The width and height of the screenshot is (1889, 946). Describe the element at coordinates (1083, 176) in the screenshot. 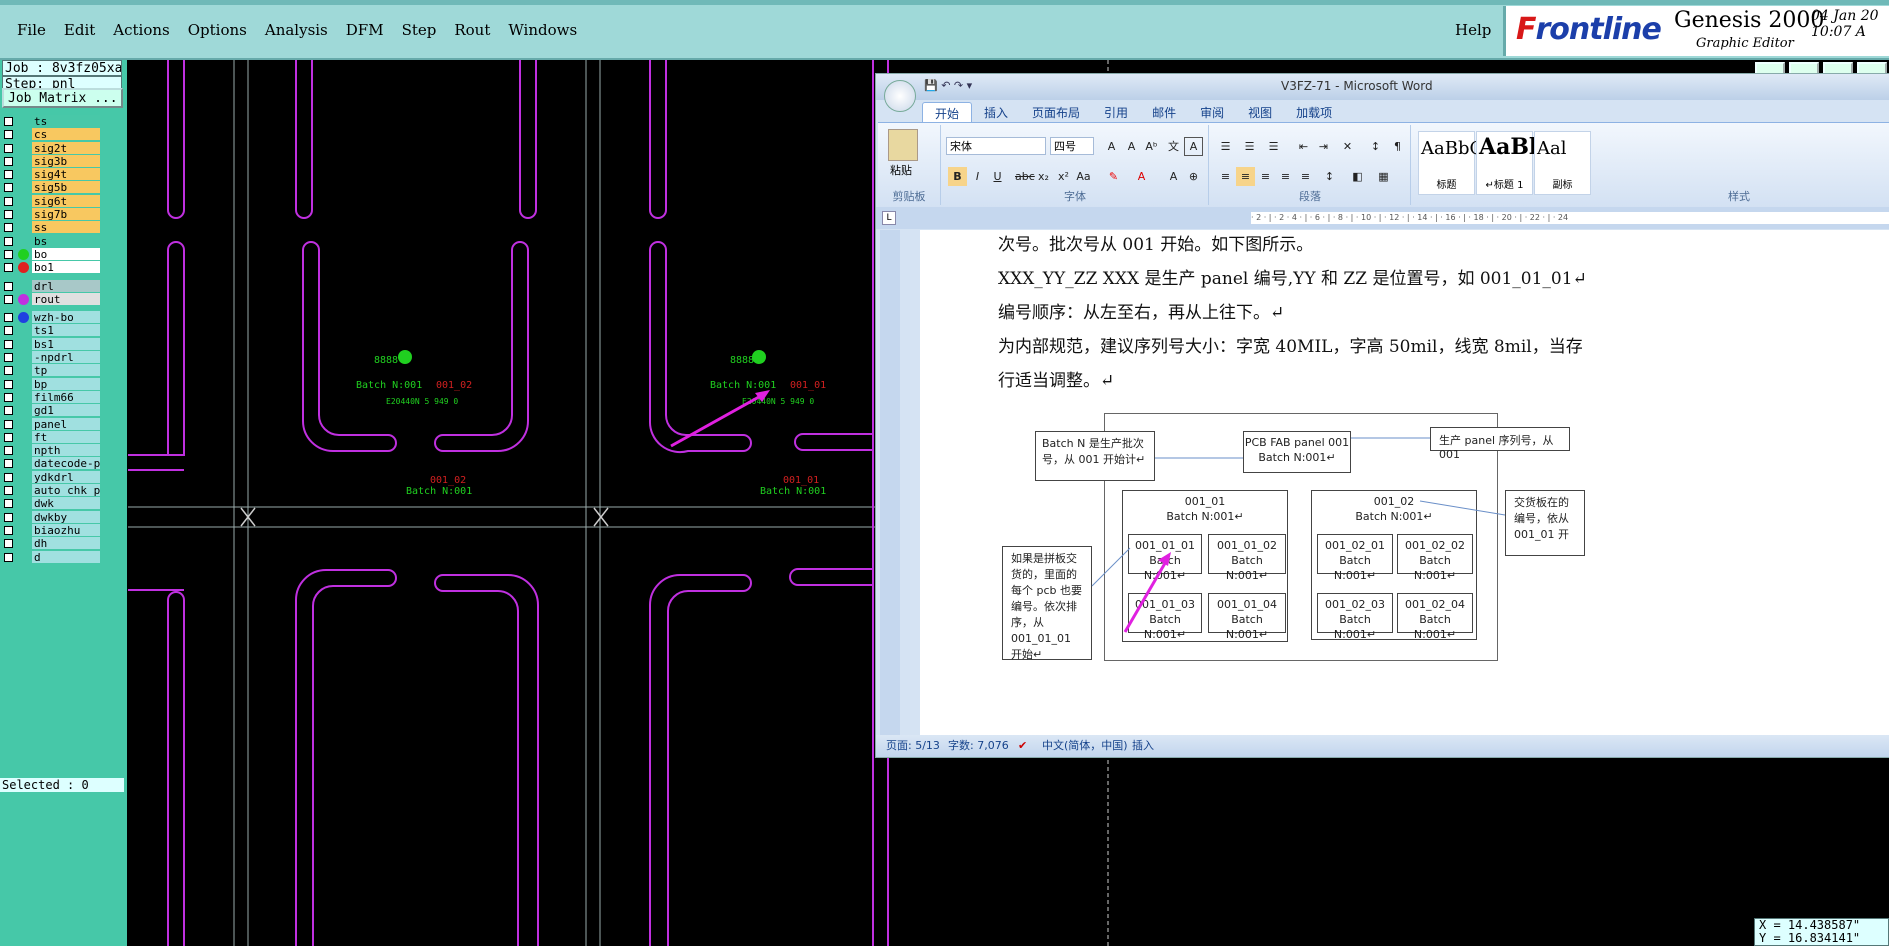

I see `change-case-button: Aa` at that location.